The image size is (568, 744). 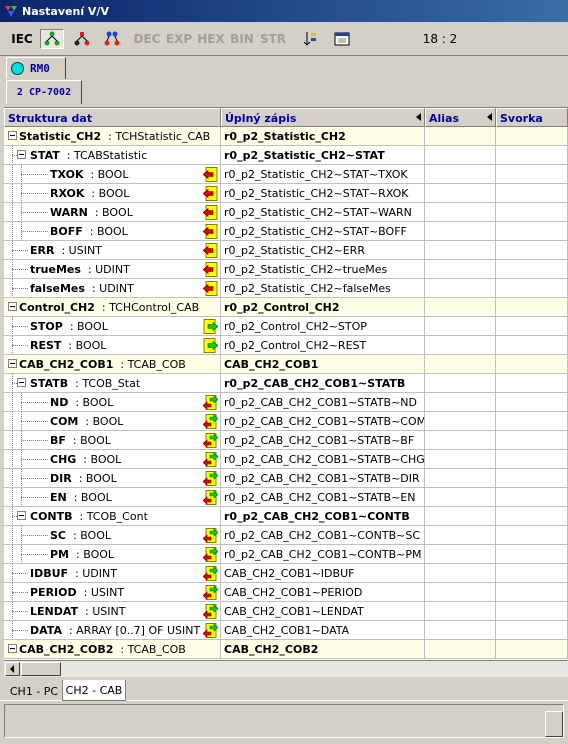 I want to click on struct-cell: Statistic_CH2 : TCHStatistic_CAB, so click(x=112, y=136).